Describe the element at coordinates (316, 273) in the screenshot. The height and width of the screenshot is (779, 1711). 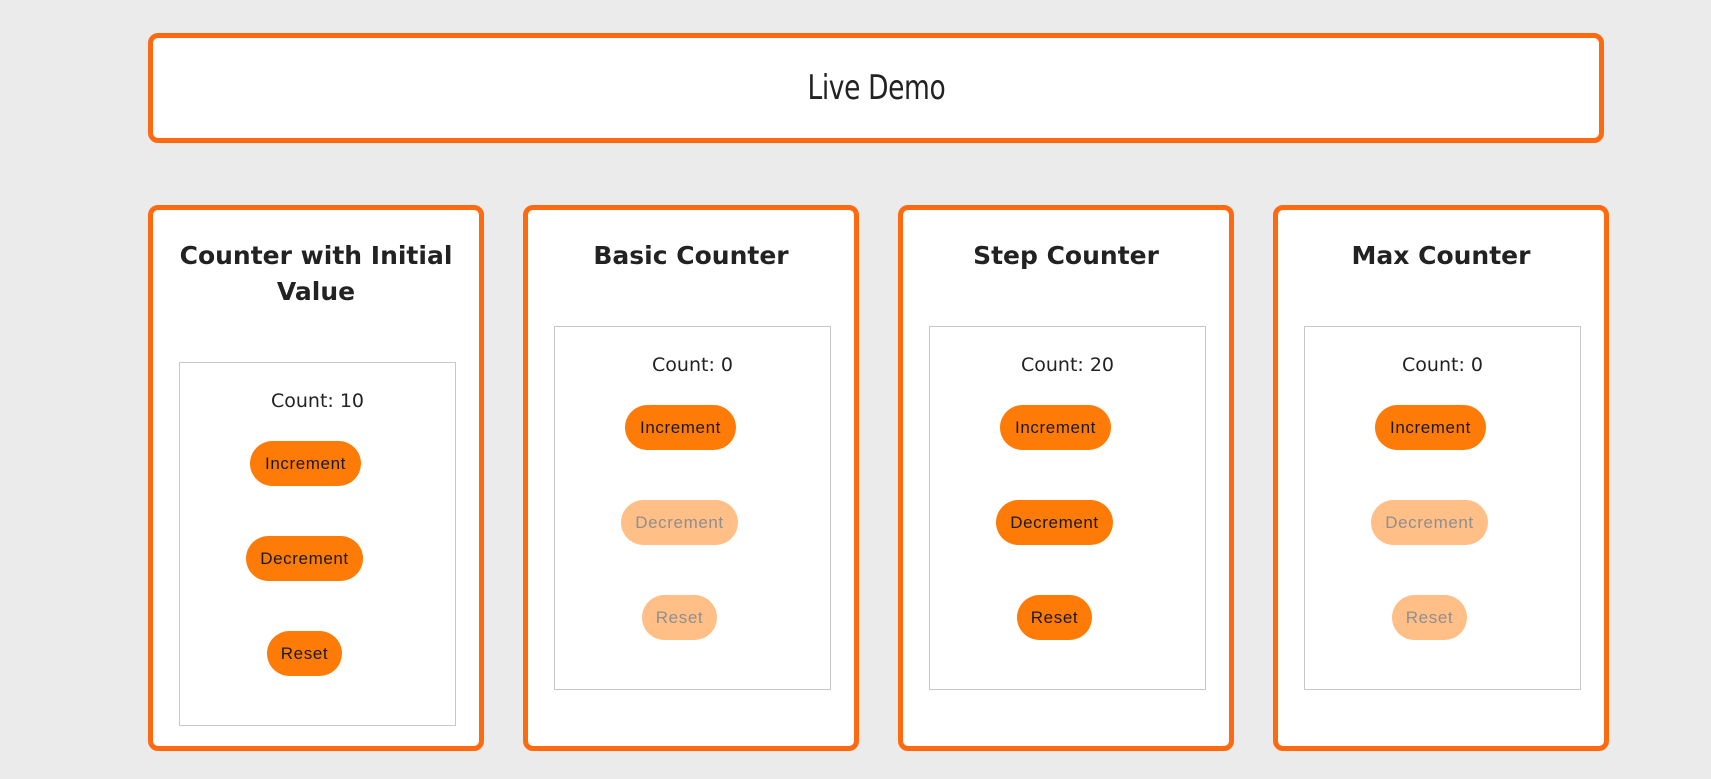
I see `card-title: Counter with Initial Value` at that location.